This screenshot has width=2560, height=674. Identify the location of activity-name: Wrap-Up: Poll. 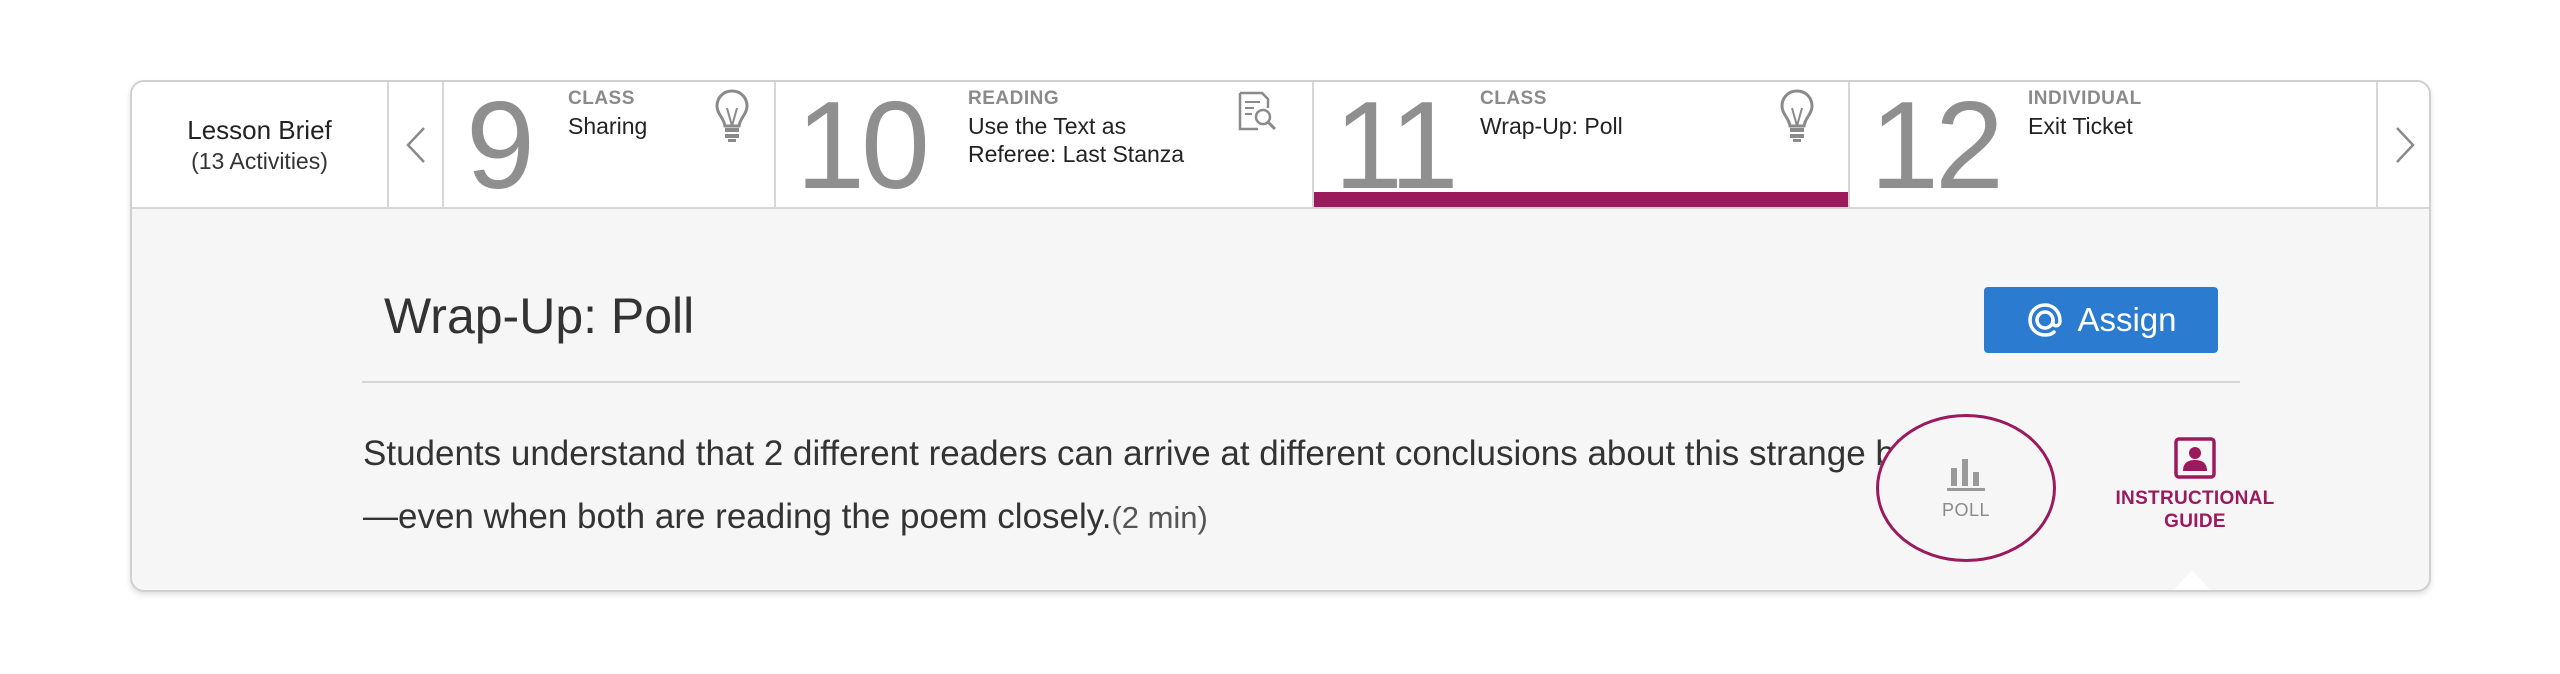
(1551, 126).